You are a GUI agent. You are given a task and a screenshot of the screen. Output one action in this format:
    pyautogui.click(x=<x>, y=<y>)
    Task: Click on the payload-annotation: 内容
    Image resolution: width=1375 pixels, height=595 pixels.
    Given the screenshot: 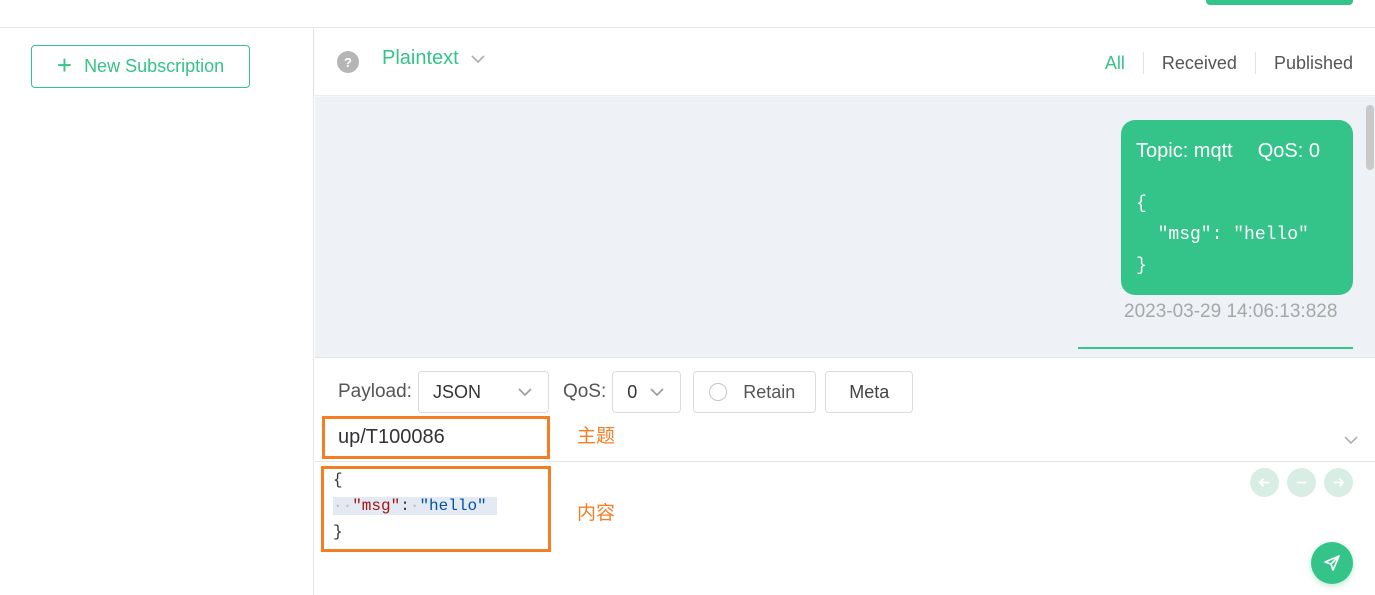 What is the action you would take?
    pyautogui.click(x=596, y=513)
    